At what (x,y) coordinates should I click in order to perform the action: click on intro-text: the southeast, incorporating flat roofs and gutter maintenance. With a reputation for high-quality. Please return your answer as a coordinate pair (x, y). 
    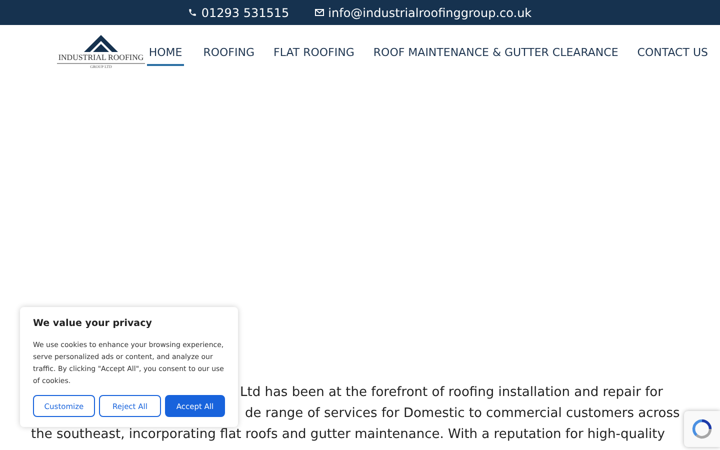
    Looking at the image, I should click on (348, 435).